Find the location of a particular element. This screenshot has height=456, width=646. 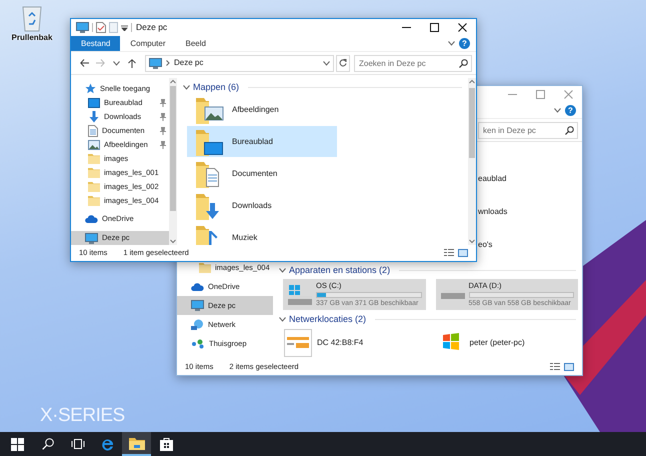

folder-name: eaublad is located at coordinates (492, 178).